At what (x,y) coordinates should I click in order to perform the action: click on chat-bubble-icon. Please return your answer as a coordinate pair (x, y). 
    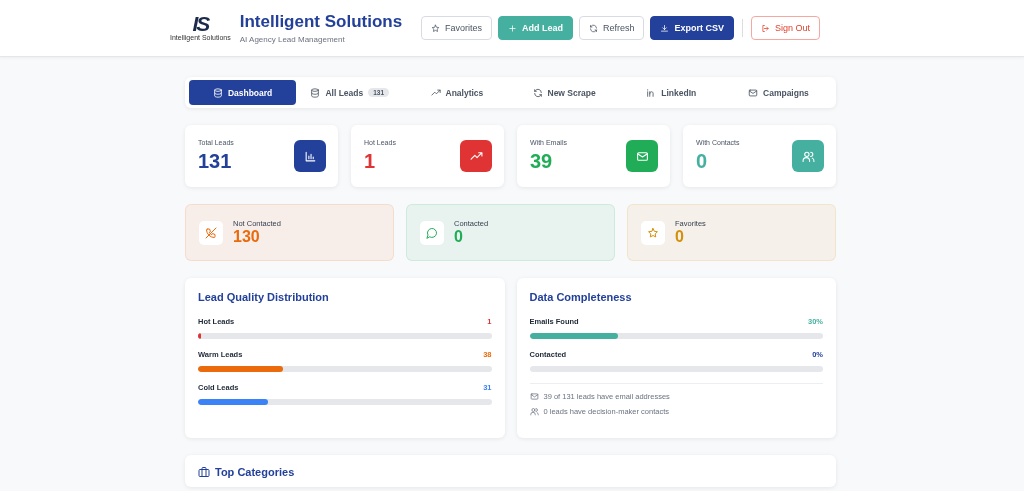
    Looking at the image, I should click on (432, 232).